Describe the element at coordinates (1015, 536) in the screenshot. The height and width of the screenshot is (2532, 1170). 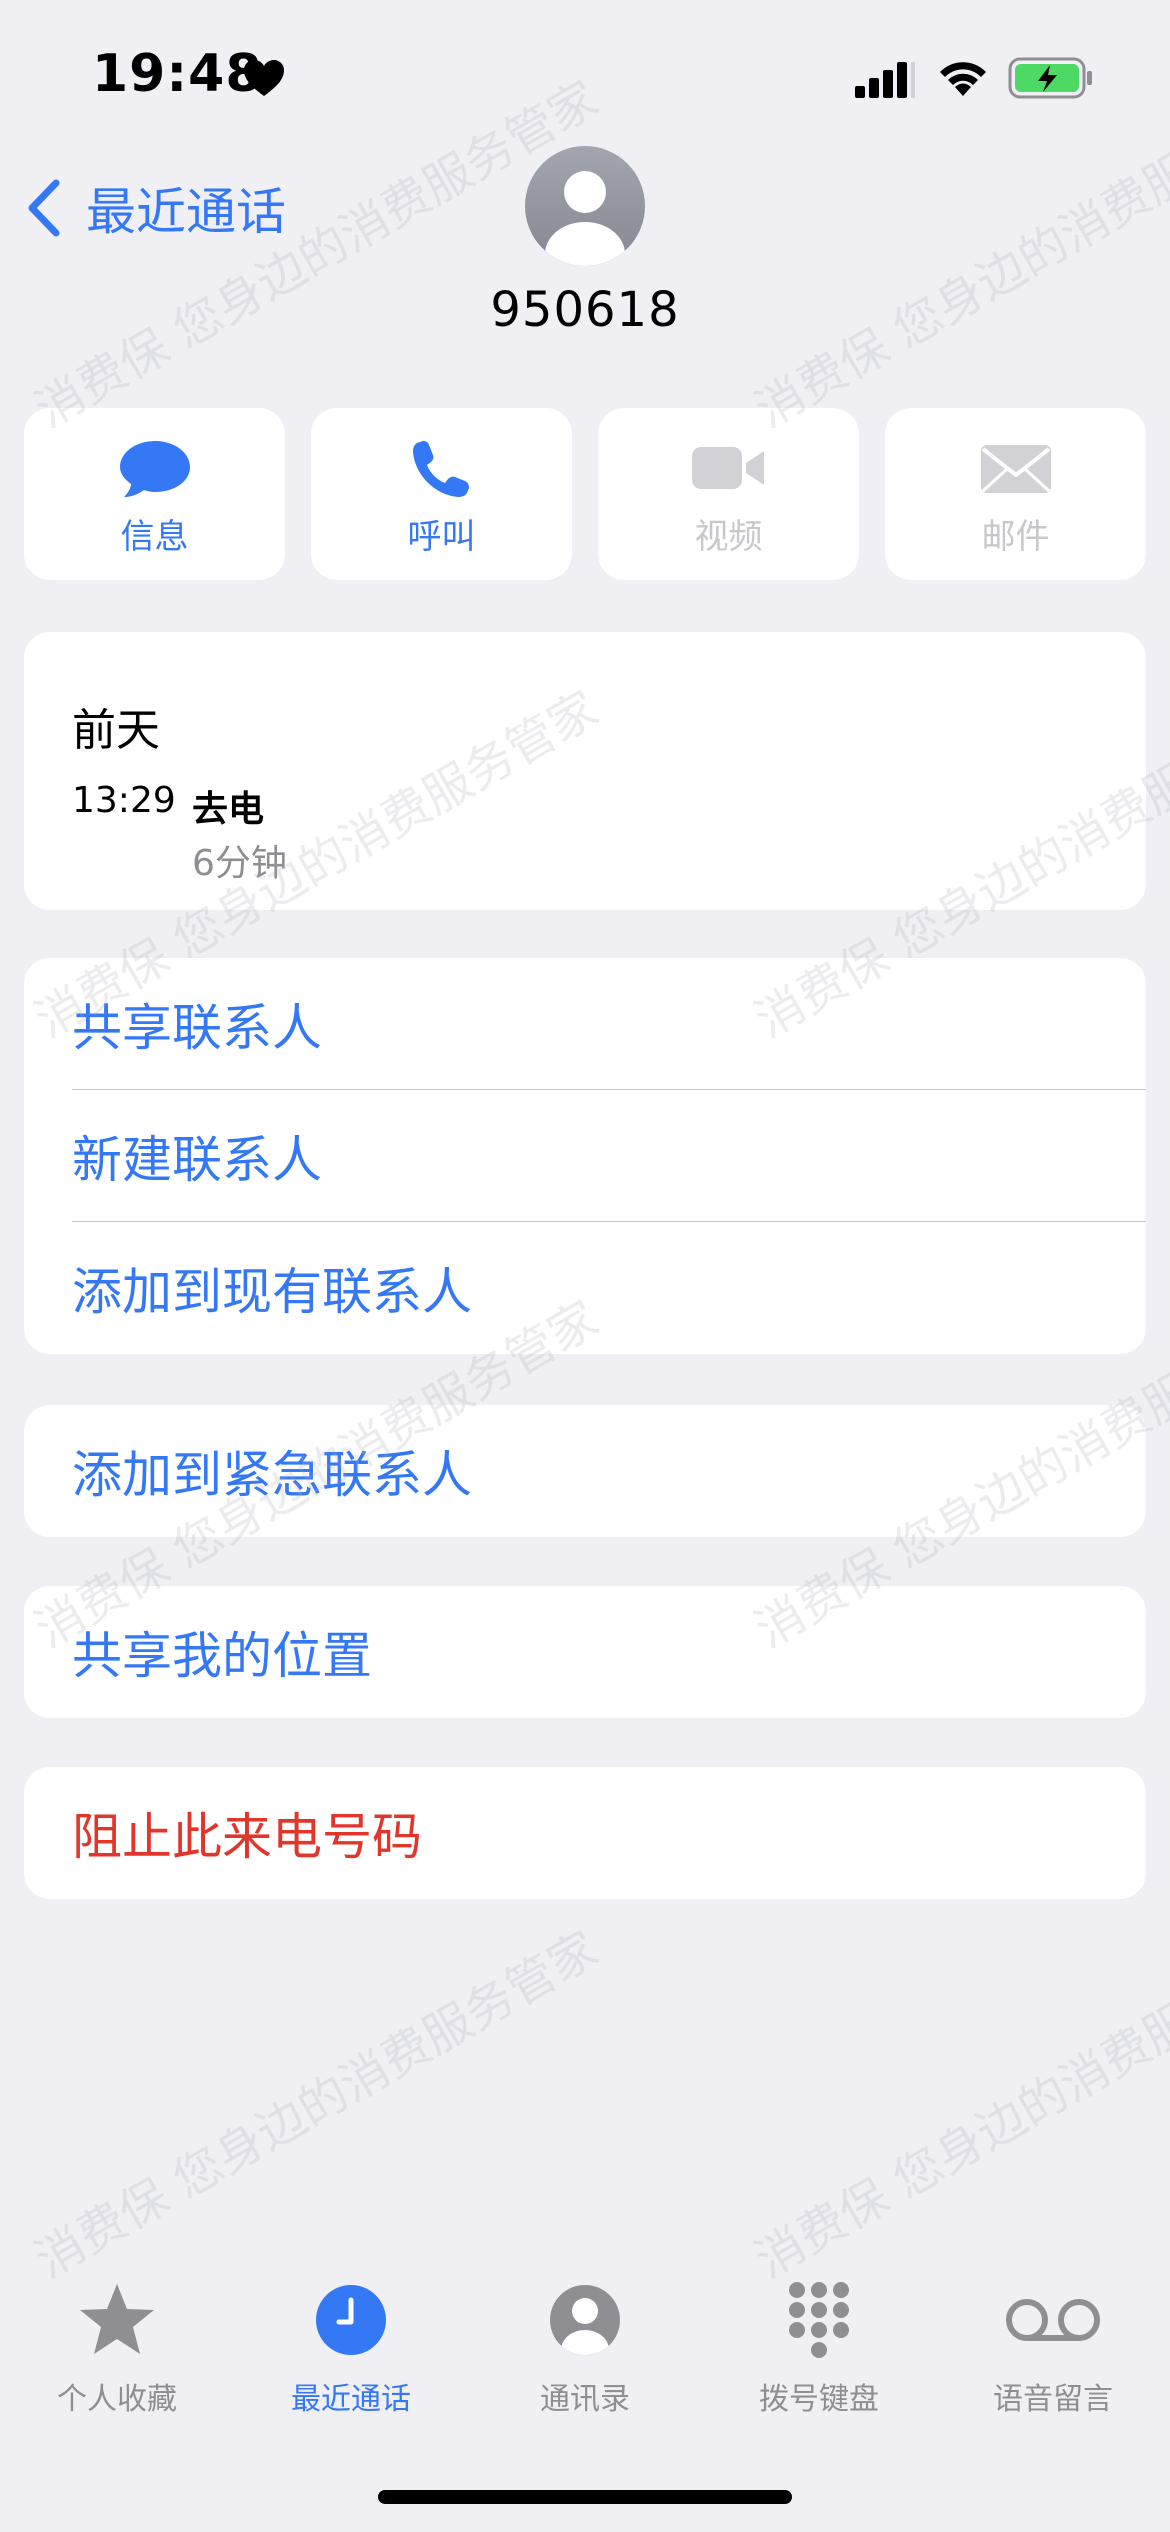
I see `mail-label: 邮件` at that location.